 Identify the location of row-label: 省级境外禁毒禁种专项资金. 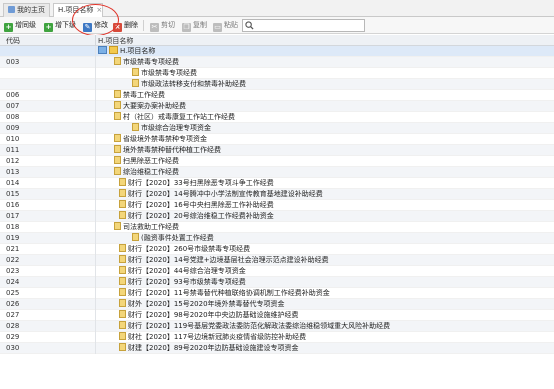
(165, 139).